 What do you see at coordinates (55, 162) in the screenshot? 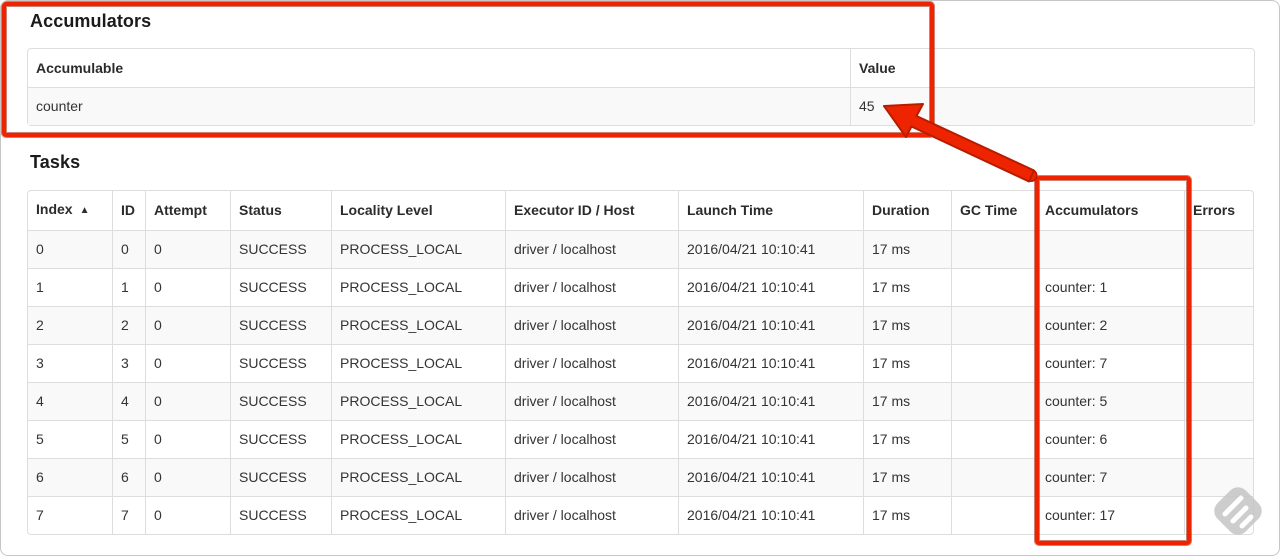
I see `tasks-section-heading: Tasks` at bounding box center [55, 162].